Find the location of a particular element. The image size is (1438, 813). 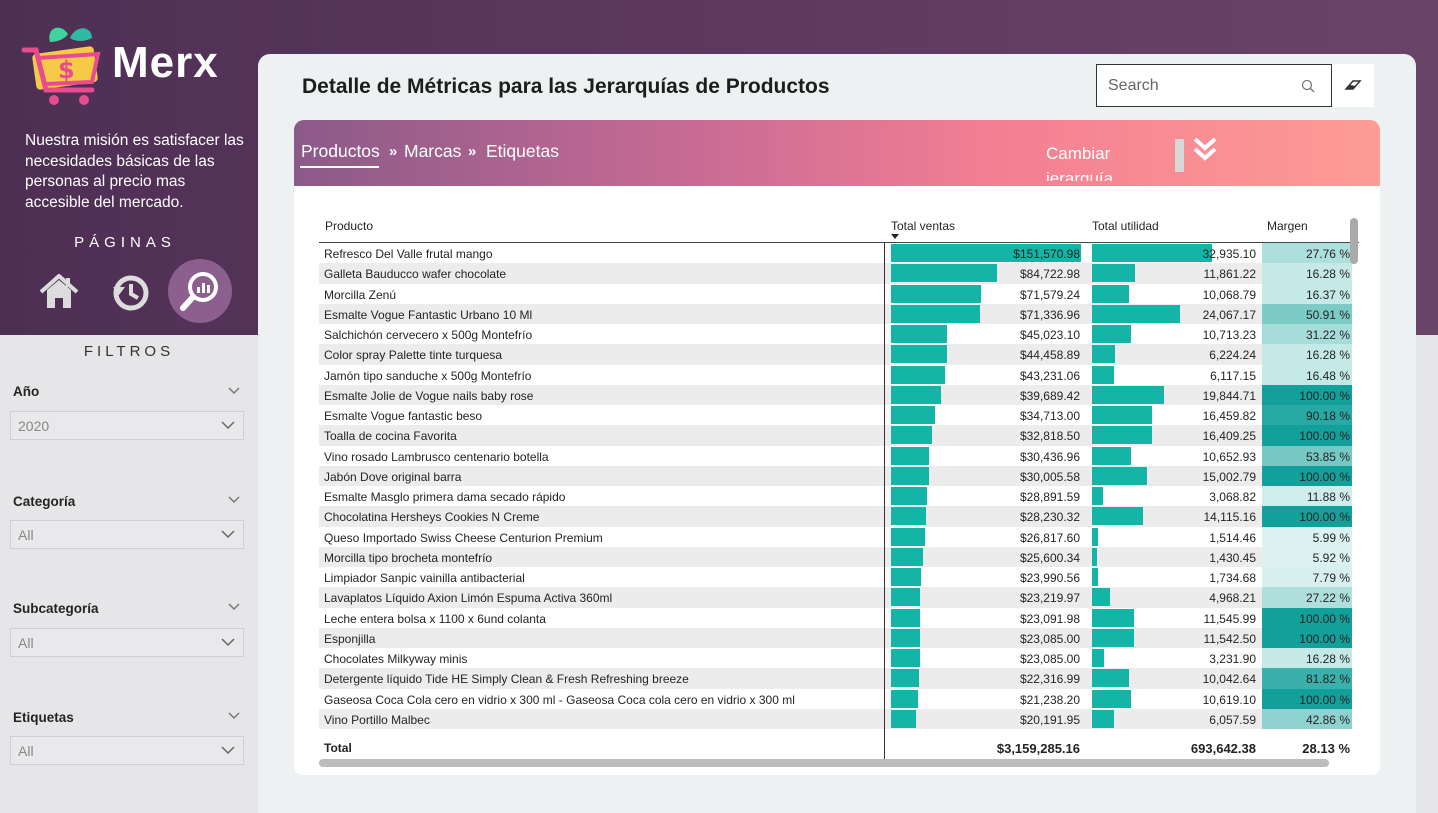

column-divider is located at coordinates (884, 501).